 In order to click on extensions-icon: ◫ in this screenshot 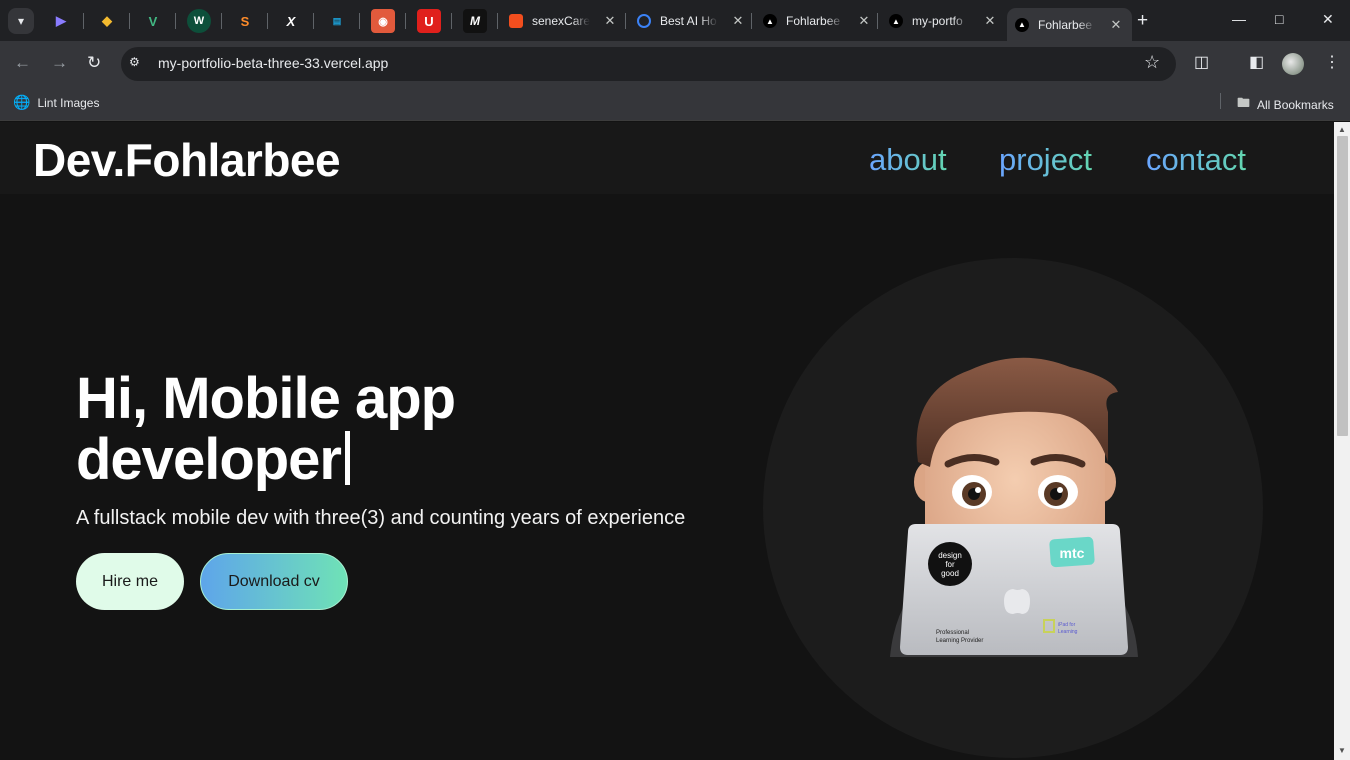, I will do `click(1201, 62)`.